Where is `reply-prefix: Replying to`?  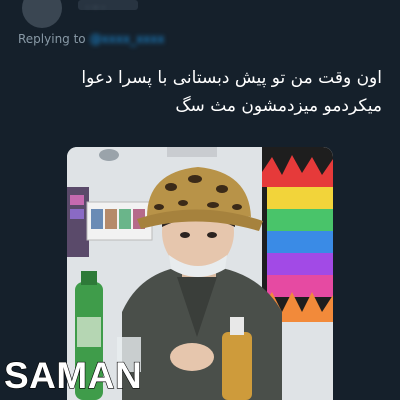 reply-prefix: Replying to is located at coordinates (52, 39).